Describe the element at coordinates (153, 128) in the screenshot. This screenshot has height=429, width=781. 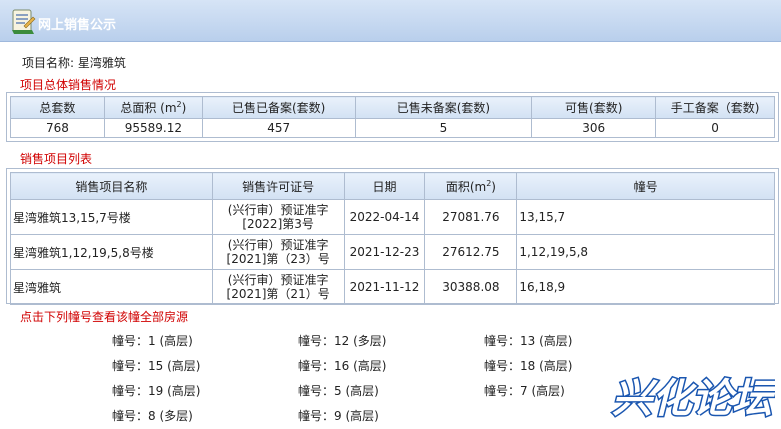
I see `value-total-area: 95589.12` at that location.